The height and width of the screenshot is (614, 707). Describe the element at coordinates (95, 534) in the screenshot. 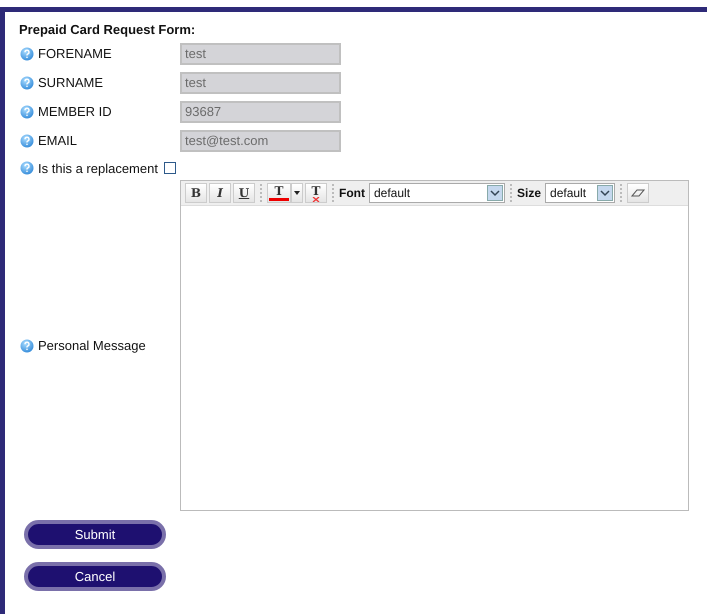

I see `form-button: Submit` at that location.